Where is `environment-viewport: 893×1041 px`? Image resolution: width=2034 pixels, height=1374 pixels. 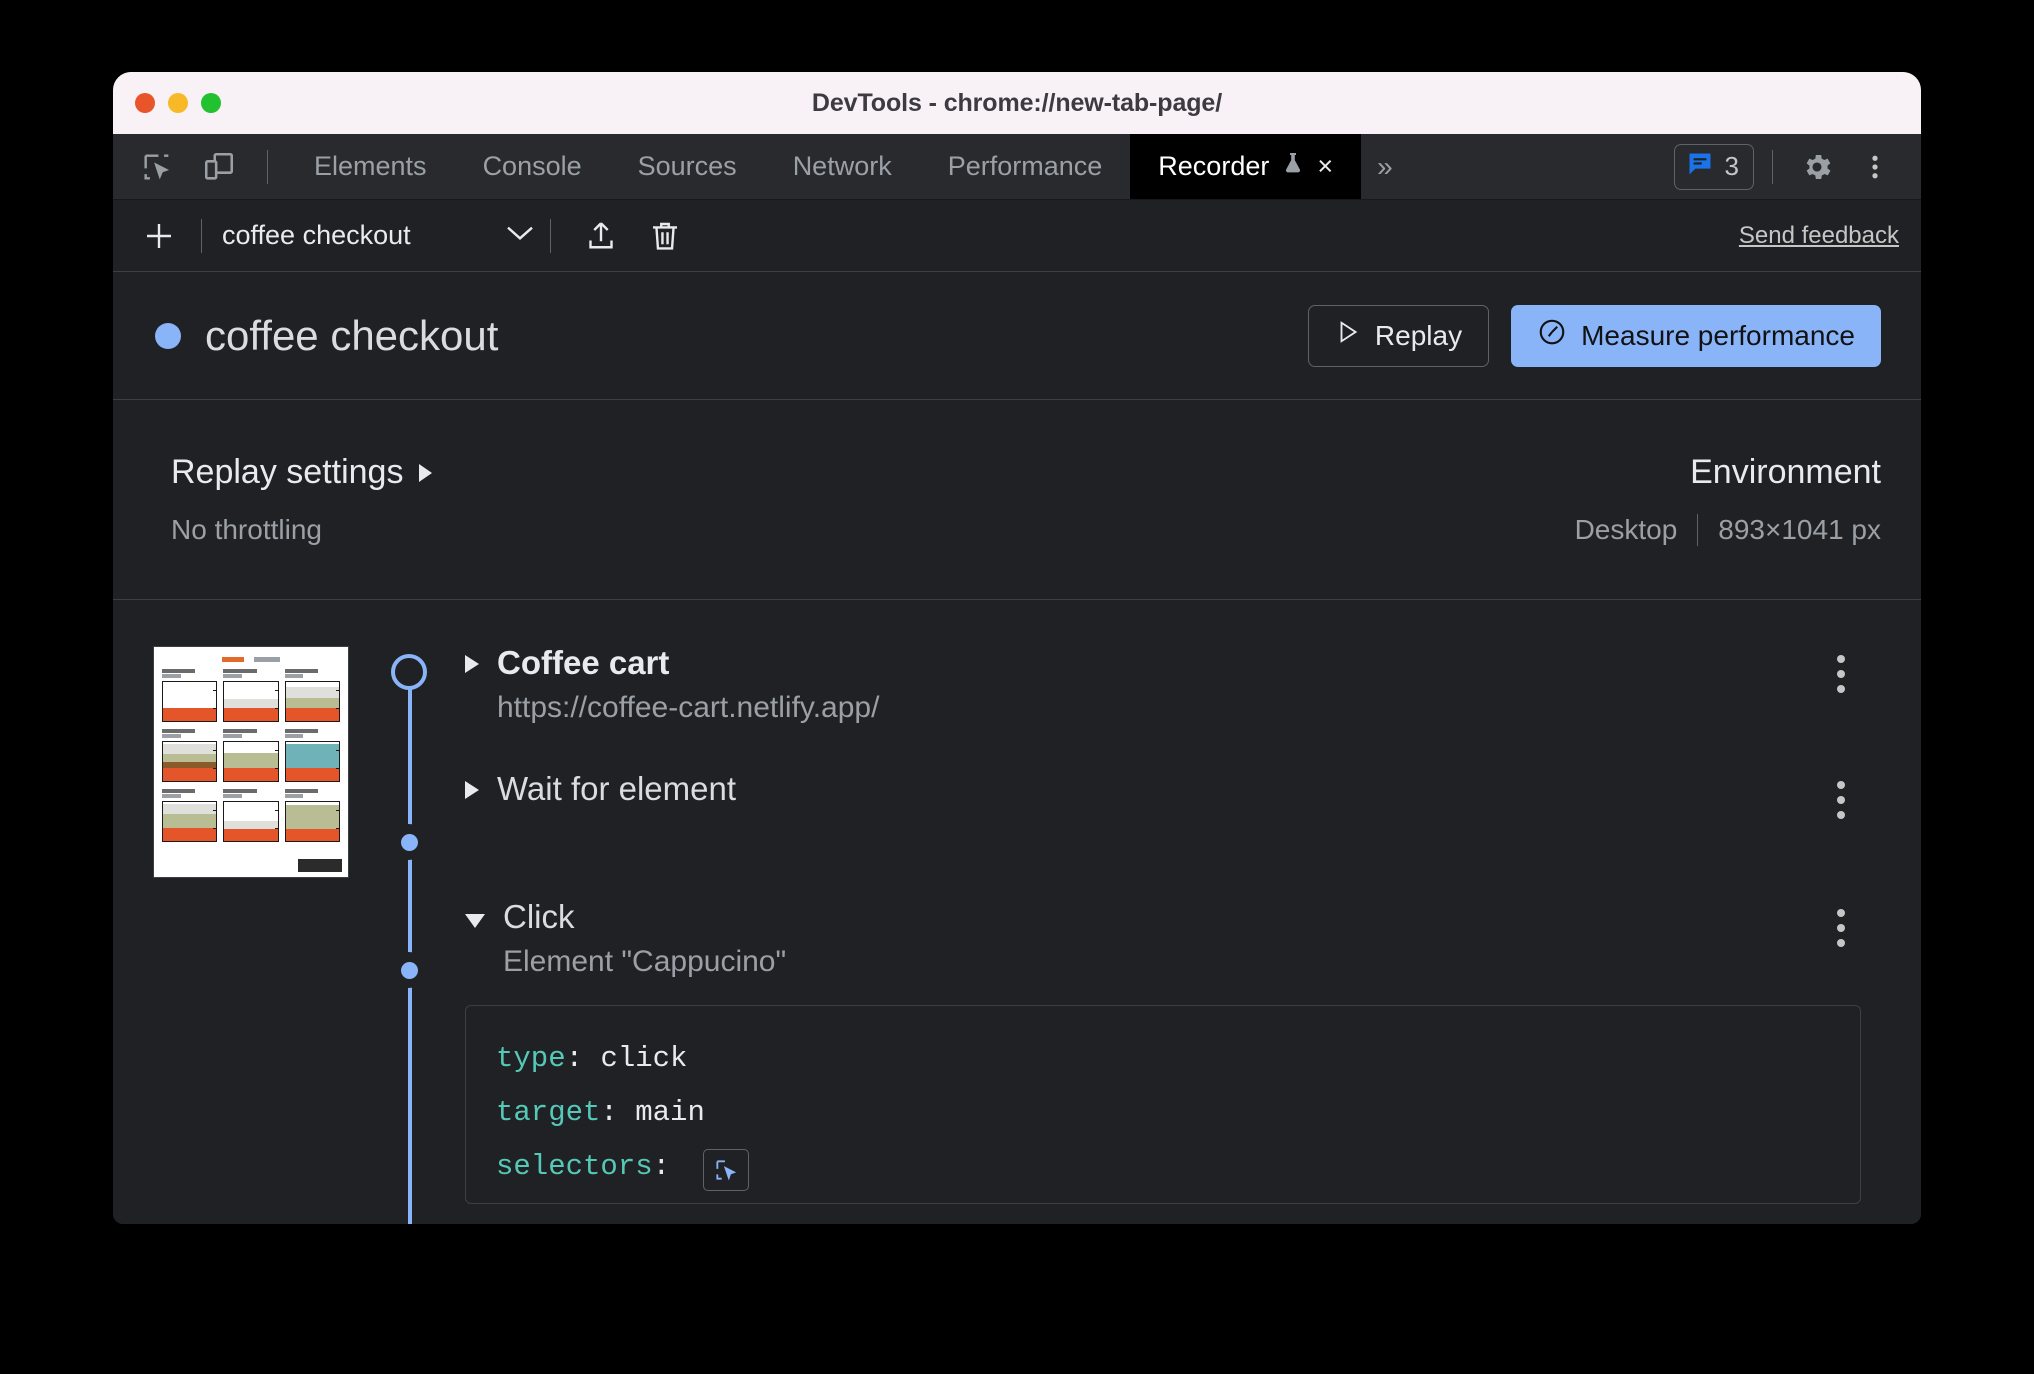
environment-viewport: 893×1041 px is located at coordinates (1799, 529).